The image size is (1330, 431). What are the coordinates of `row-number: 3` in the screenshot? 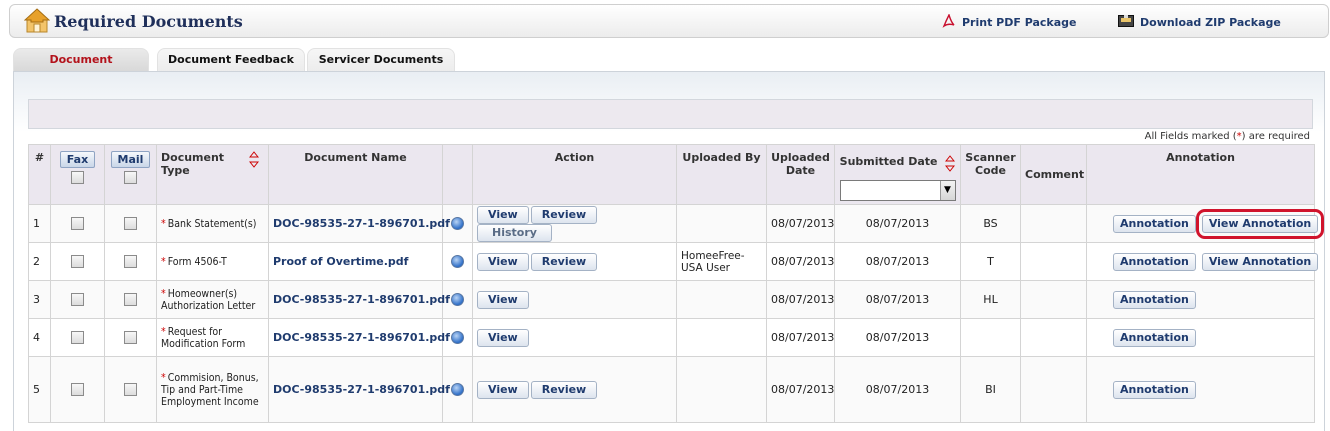 It's located at (39, 299).